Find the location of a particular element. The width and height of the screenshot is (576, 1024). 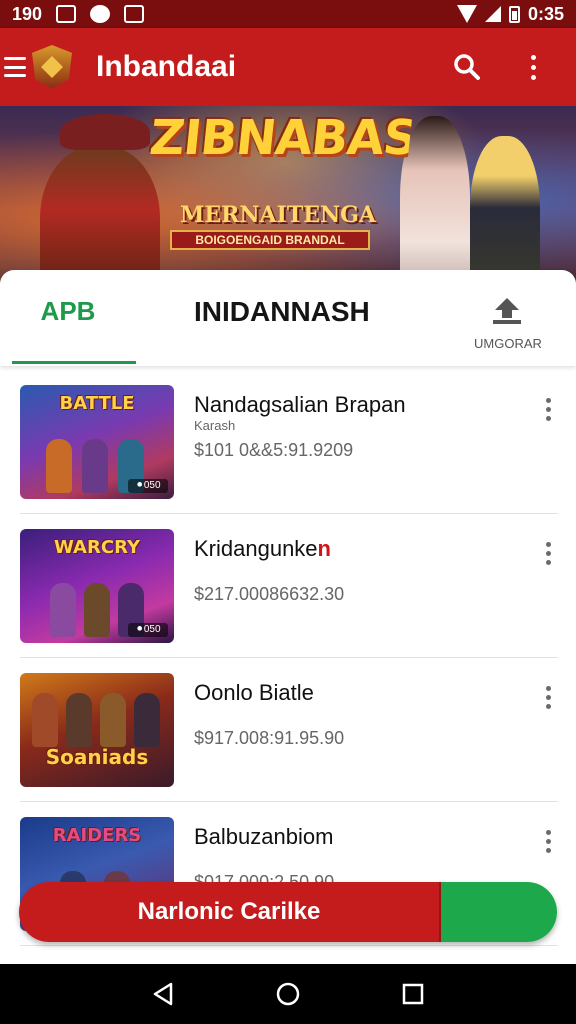

item-price: $217.00086632.30 is located at coordinates (269, 594).